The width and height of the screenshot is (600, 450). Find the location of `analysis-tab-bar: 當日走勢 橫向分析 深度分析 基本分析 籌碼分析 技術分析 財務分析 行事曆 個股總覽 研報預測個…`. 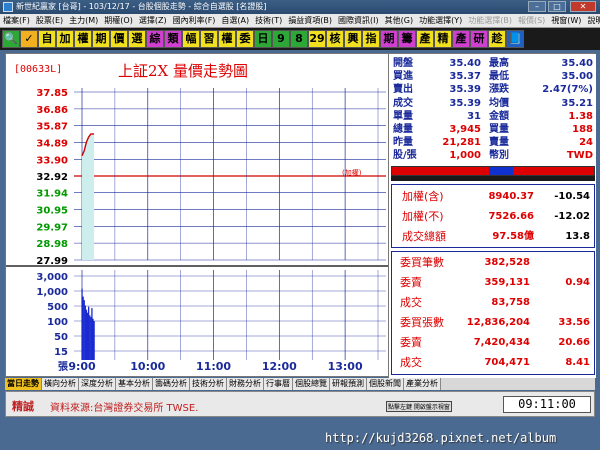

analysis-tab-bar: 當日走勢 橫向分析 深度分析 基本分析 籌碼分析 技術分析 財務分析 行事曆 個股總覽 研報預測個… is located at coordinates (300, 384).